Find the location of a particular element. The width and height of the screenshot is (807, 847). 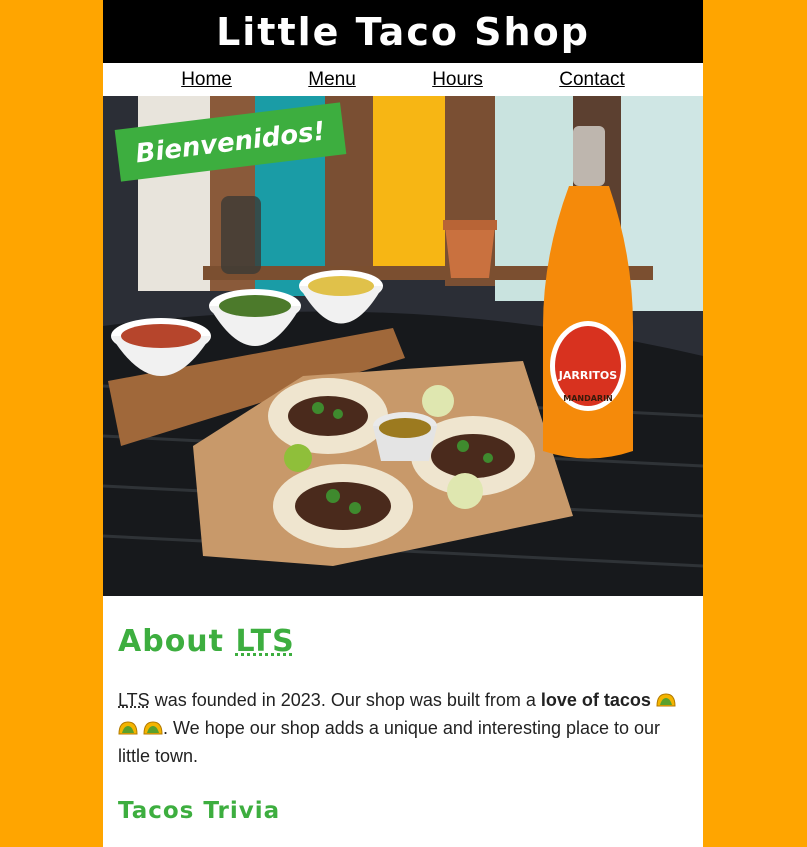

about-heading-abbr: LTS is located at coordinates (265, 641).